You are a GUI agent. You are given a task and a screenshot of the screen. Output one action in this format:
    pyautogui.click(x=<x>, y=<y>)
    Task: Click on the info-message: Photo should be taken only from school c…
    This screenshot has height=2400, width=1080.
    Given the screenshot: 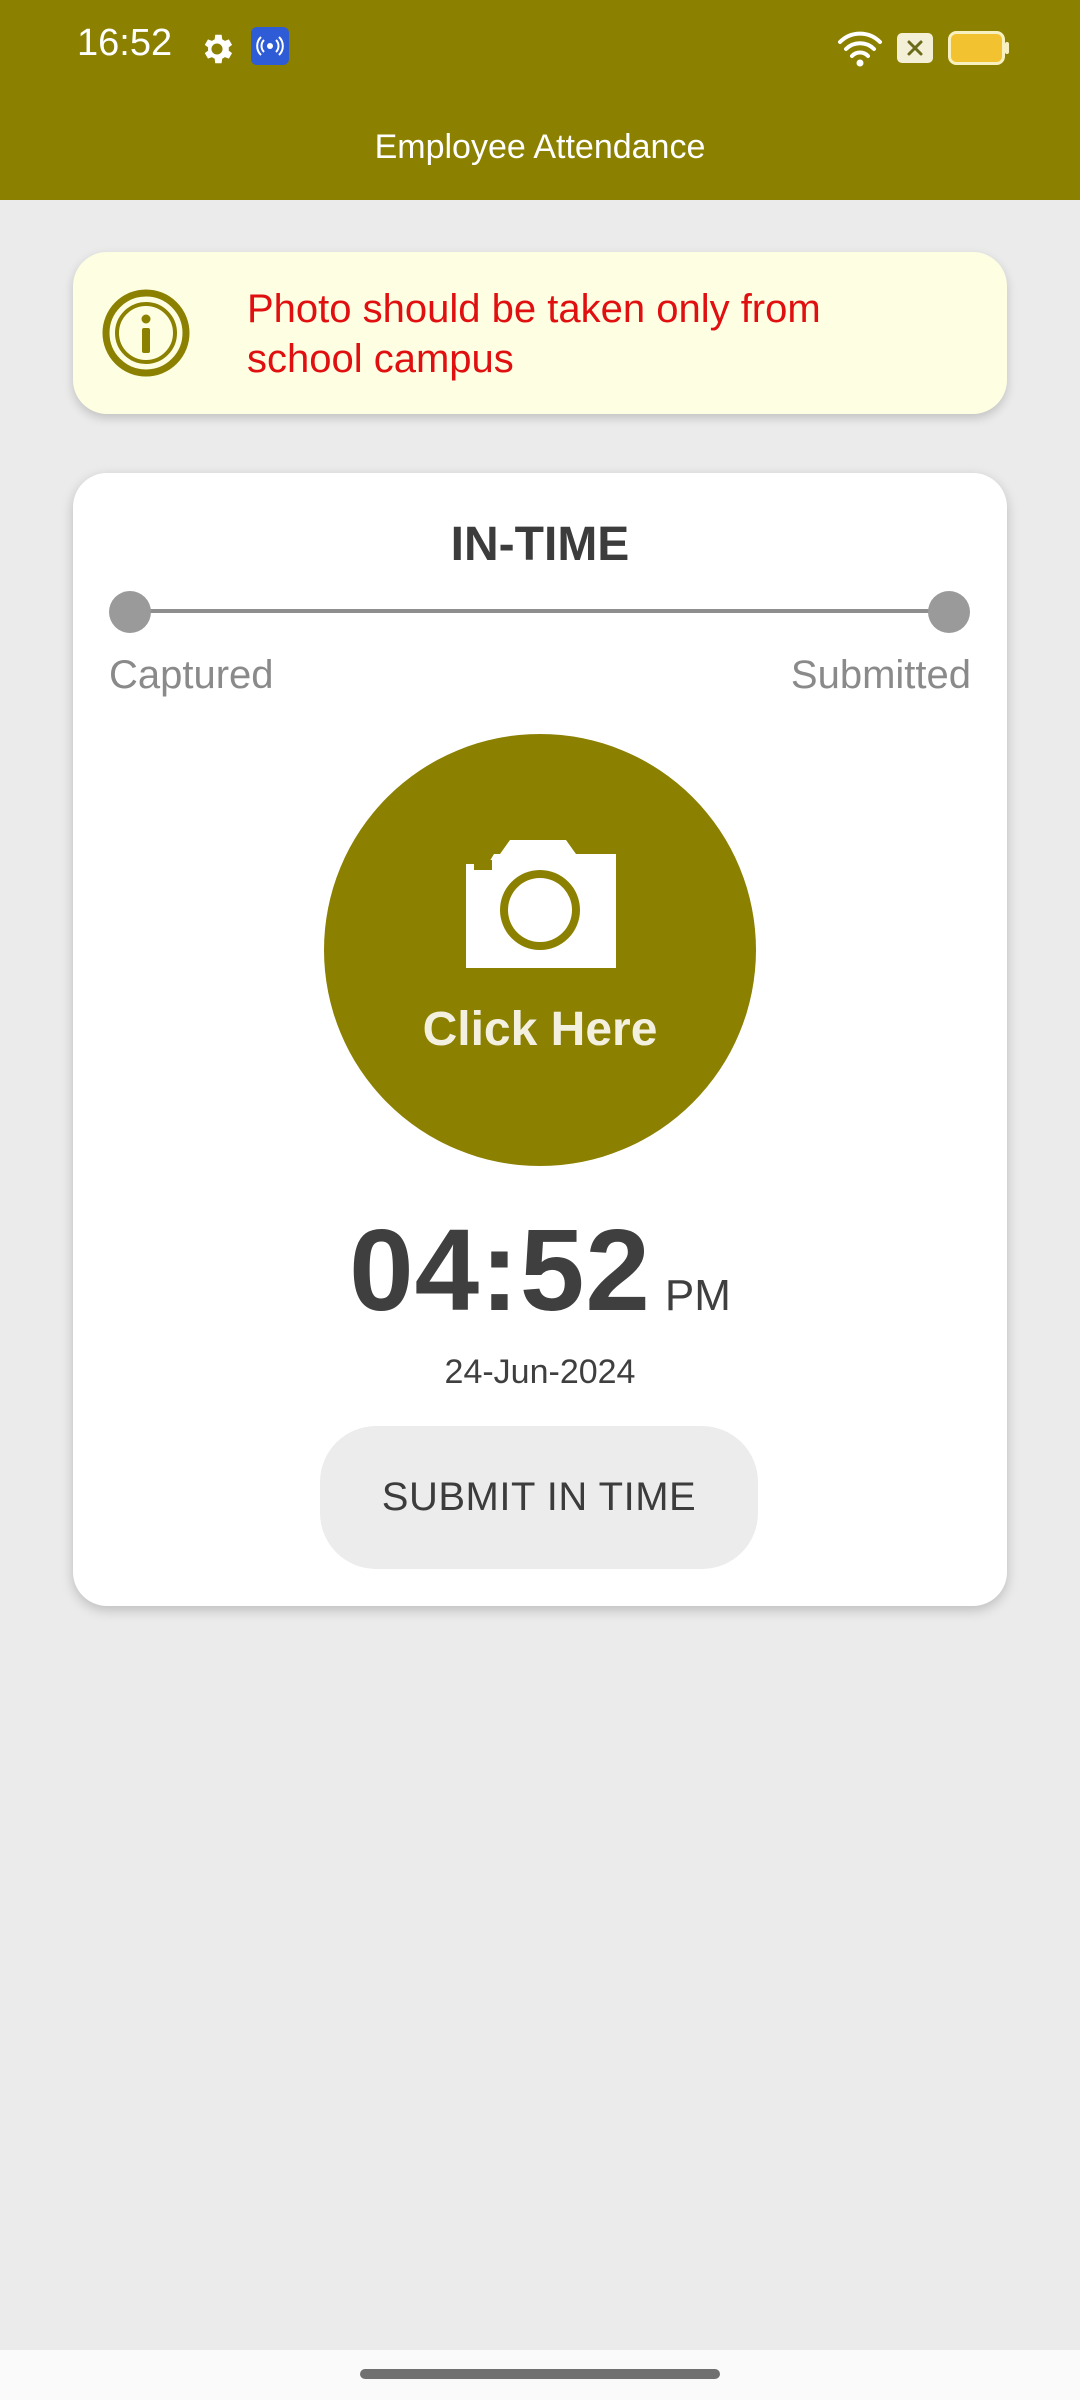 What is the action you would take?
    pyautogui.click(x=534, y=334)
    